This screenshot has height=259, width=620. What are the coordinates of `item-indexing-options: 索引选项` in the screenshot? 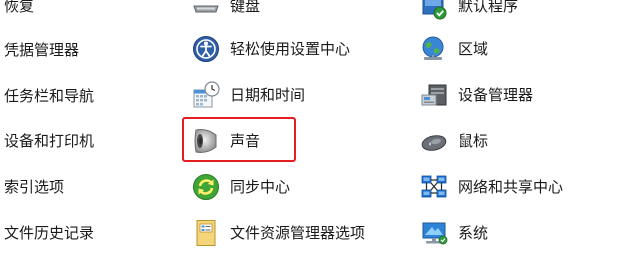 It's located at (34, 187).